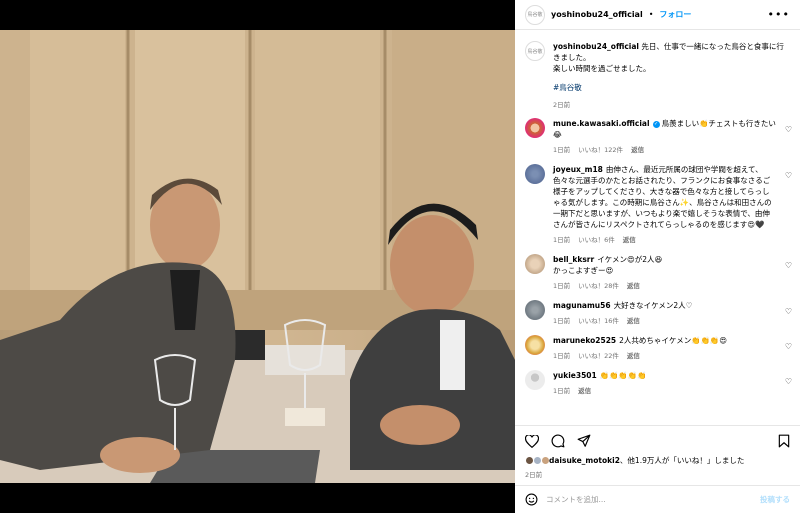 The height and width of the screenshot is (513, 800). I want to click on comment-meta: 1日前 返信, so click(599, 390).